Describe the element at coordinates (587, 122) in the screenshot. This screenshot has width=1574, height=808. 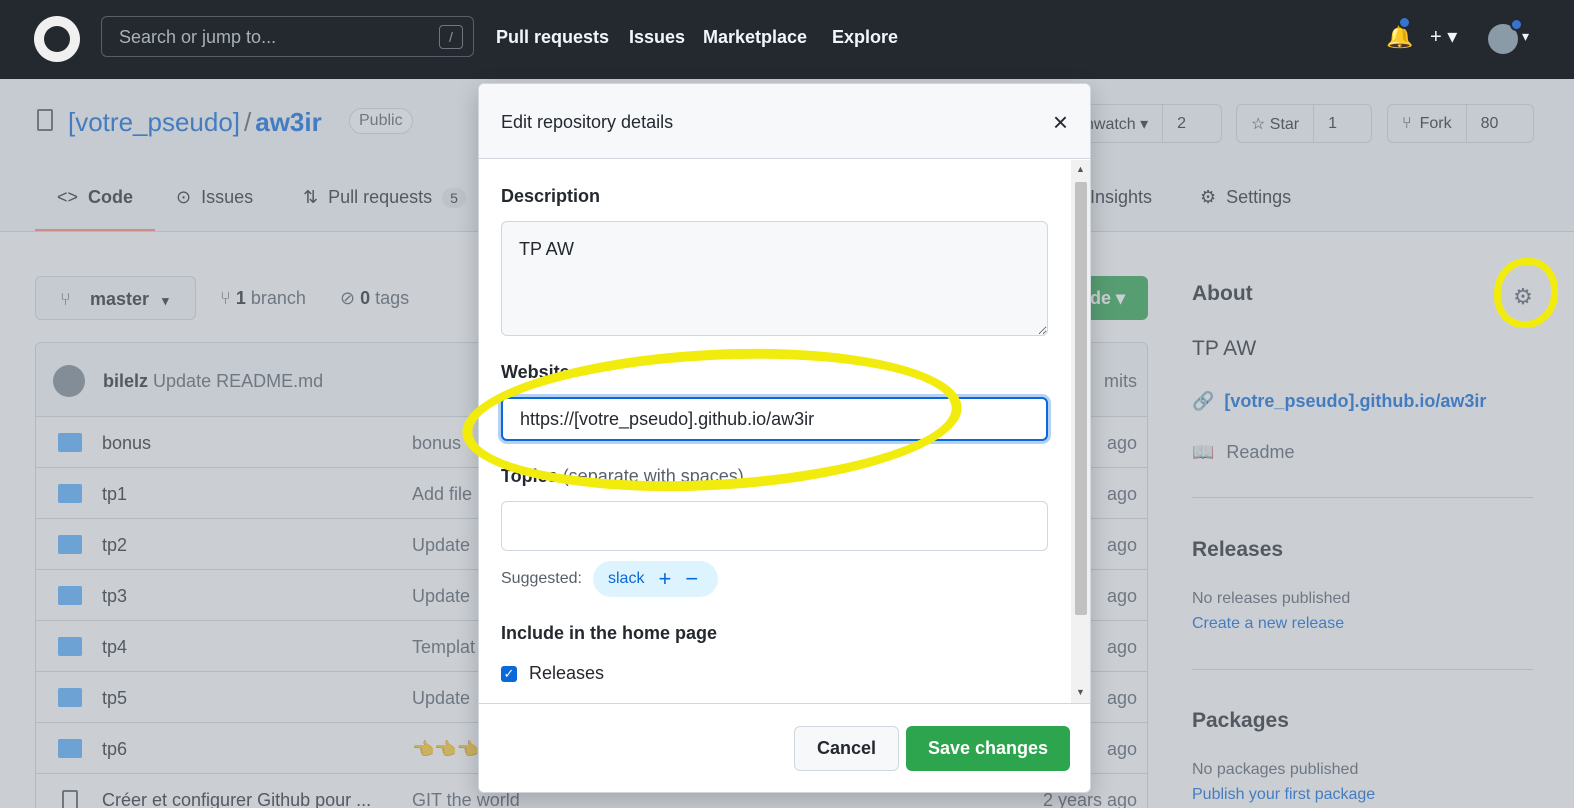
I see `dialog-title: Edit repository details` at that location.